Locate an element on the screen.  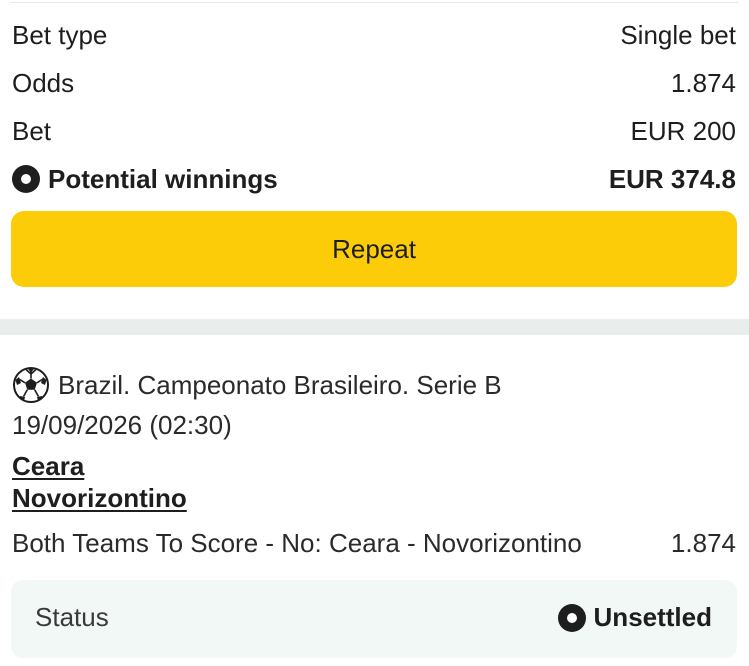
status-panel: Status Unsettled is located at coordinates (374, 619).